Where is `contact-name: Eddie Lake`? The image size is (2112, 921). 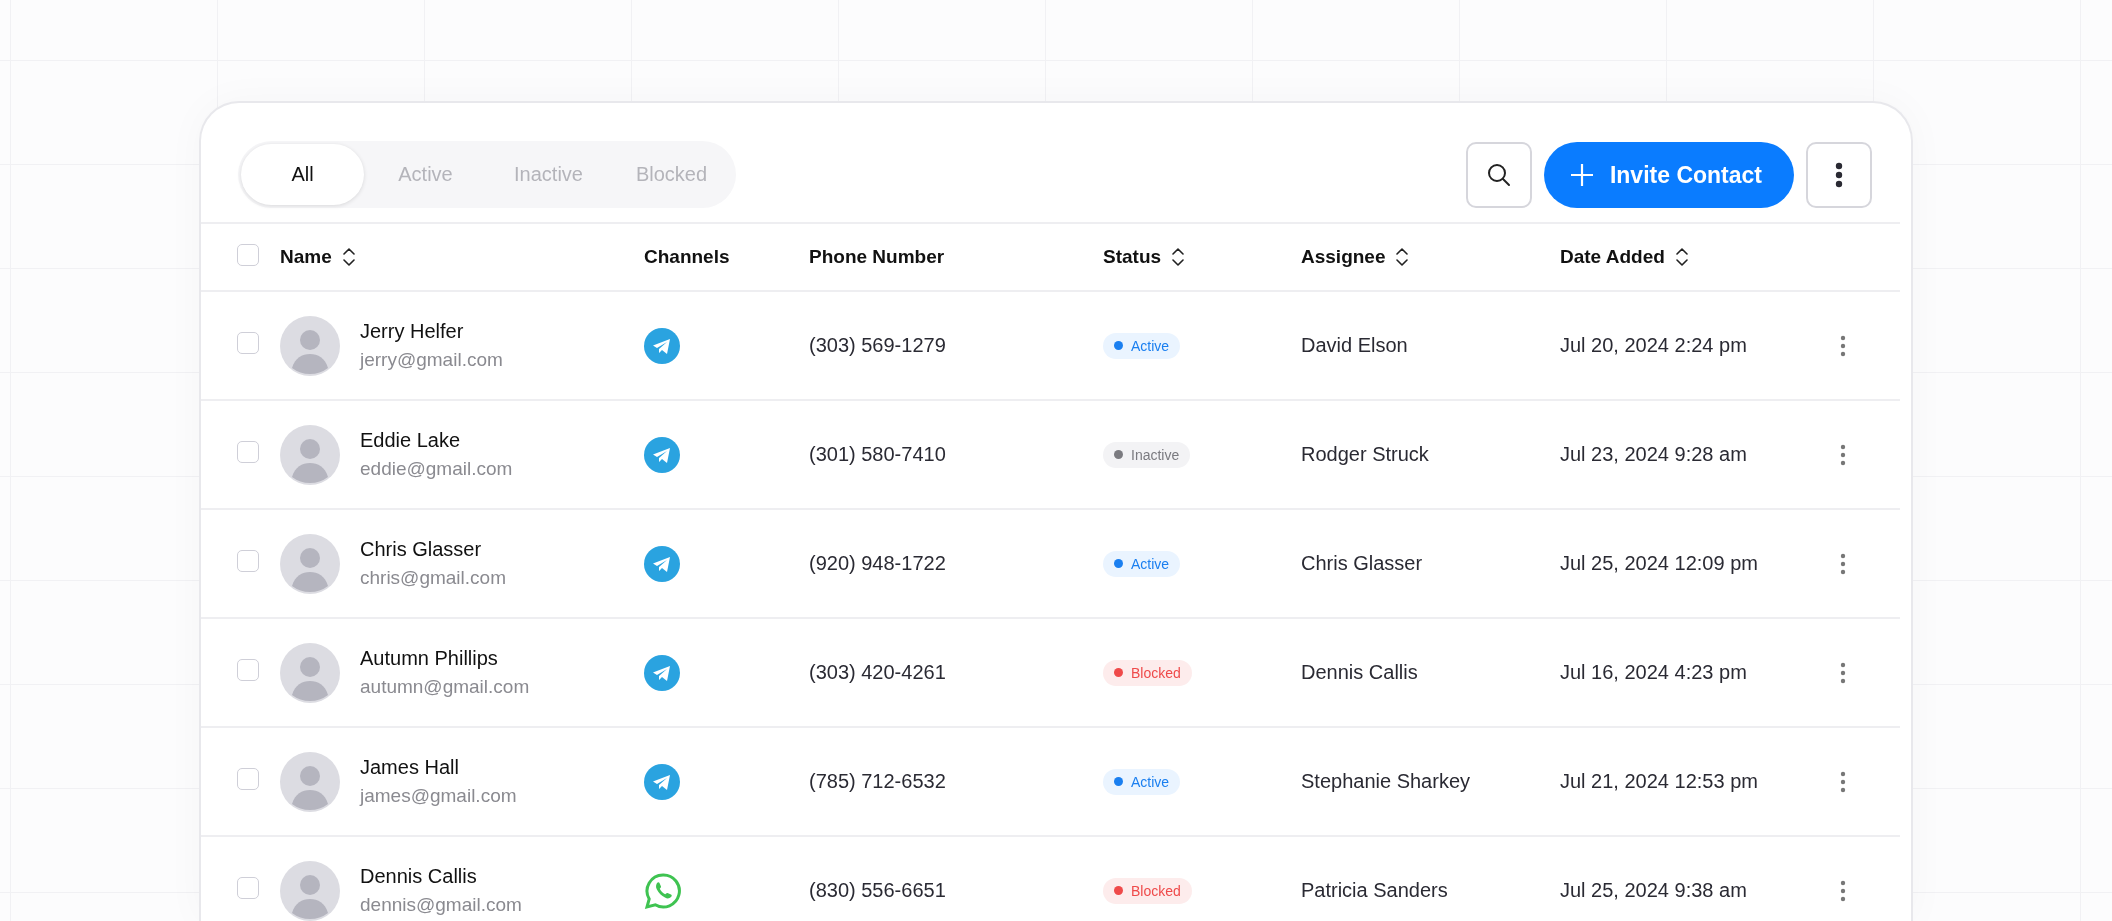
contact-name: Eddie Lake is located at coordinates (411, 440).